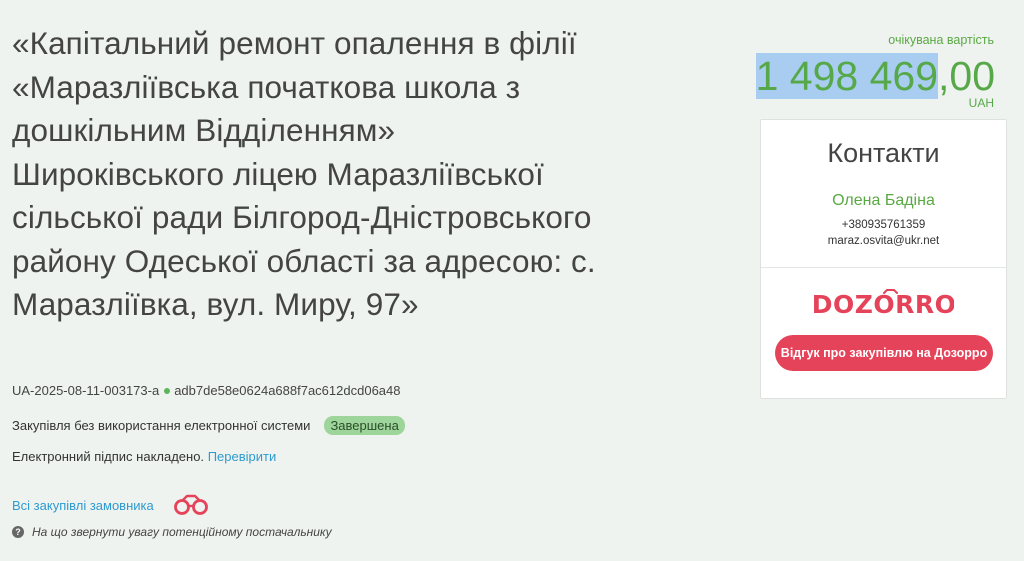 The height and width of the screenshot is (561, 1024). What do you see at coordinates (108, 456) in the screenshot?
I see `signature-text: Електронний підпис накладено.` at bounding box center [108, 456].